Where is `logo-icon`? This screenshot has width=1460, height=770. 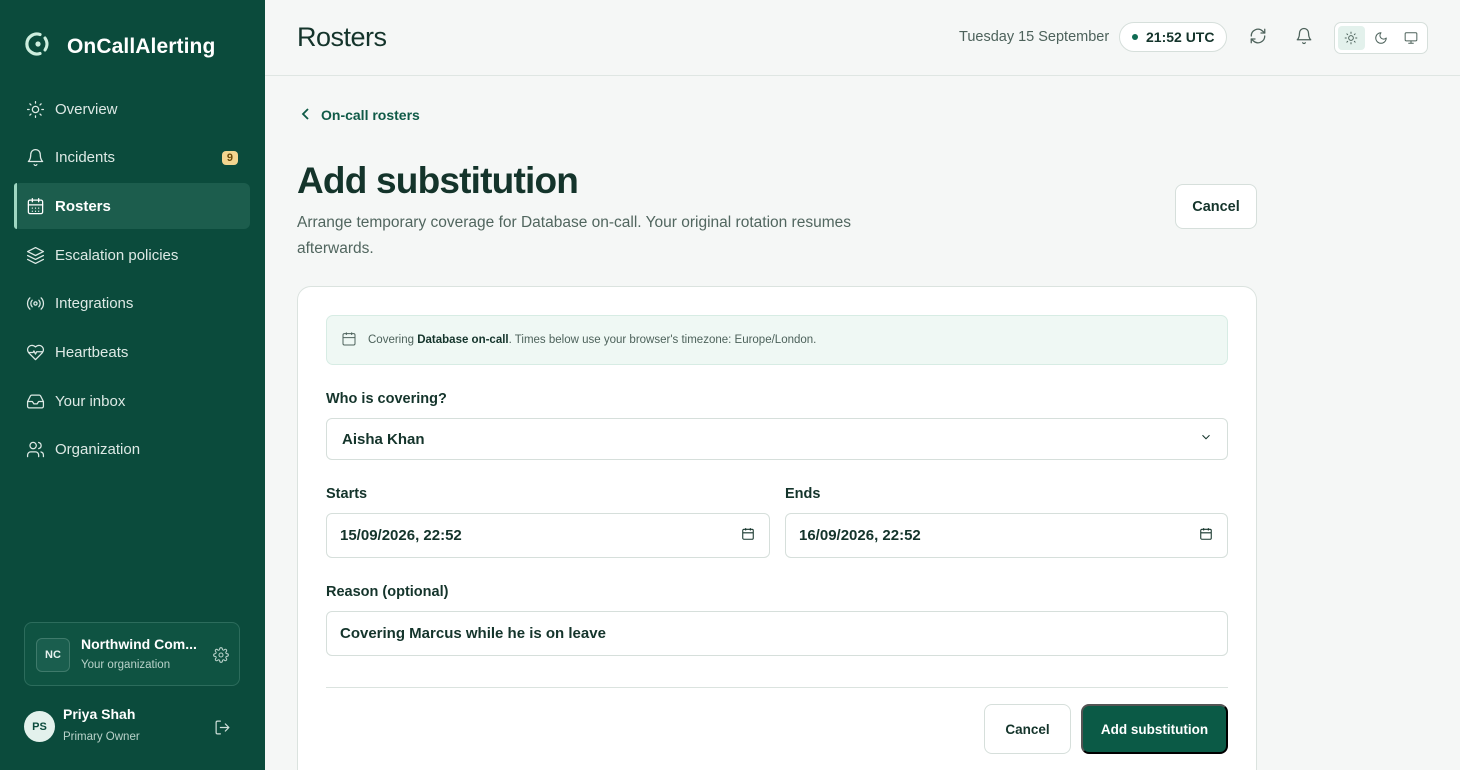
logo-icon is located at coordinates (41, 46).